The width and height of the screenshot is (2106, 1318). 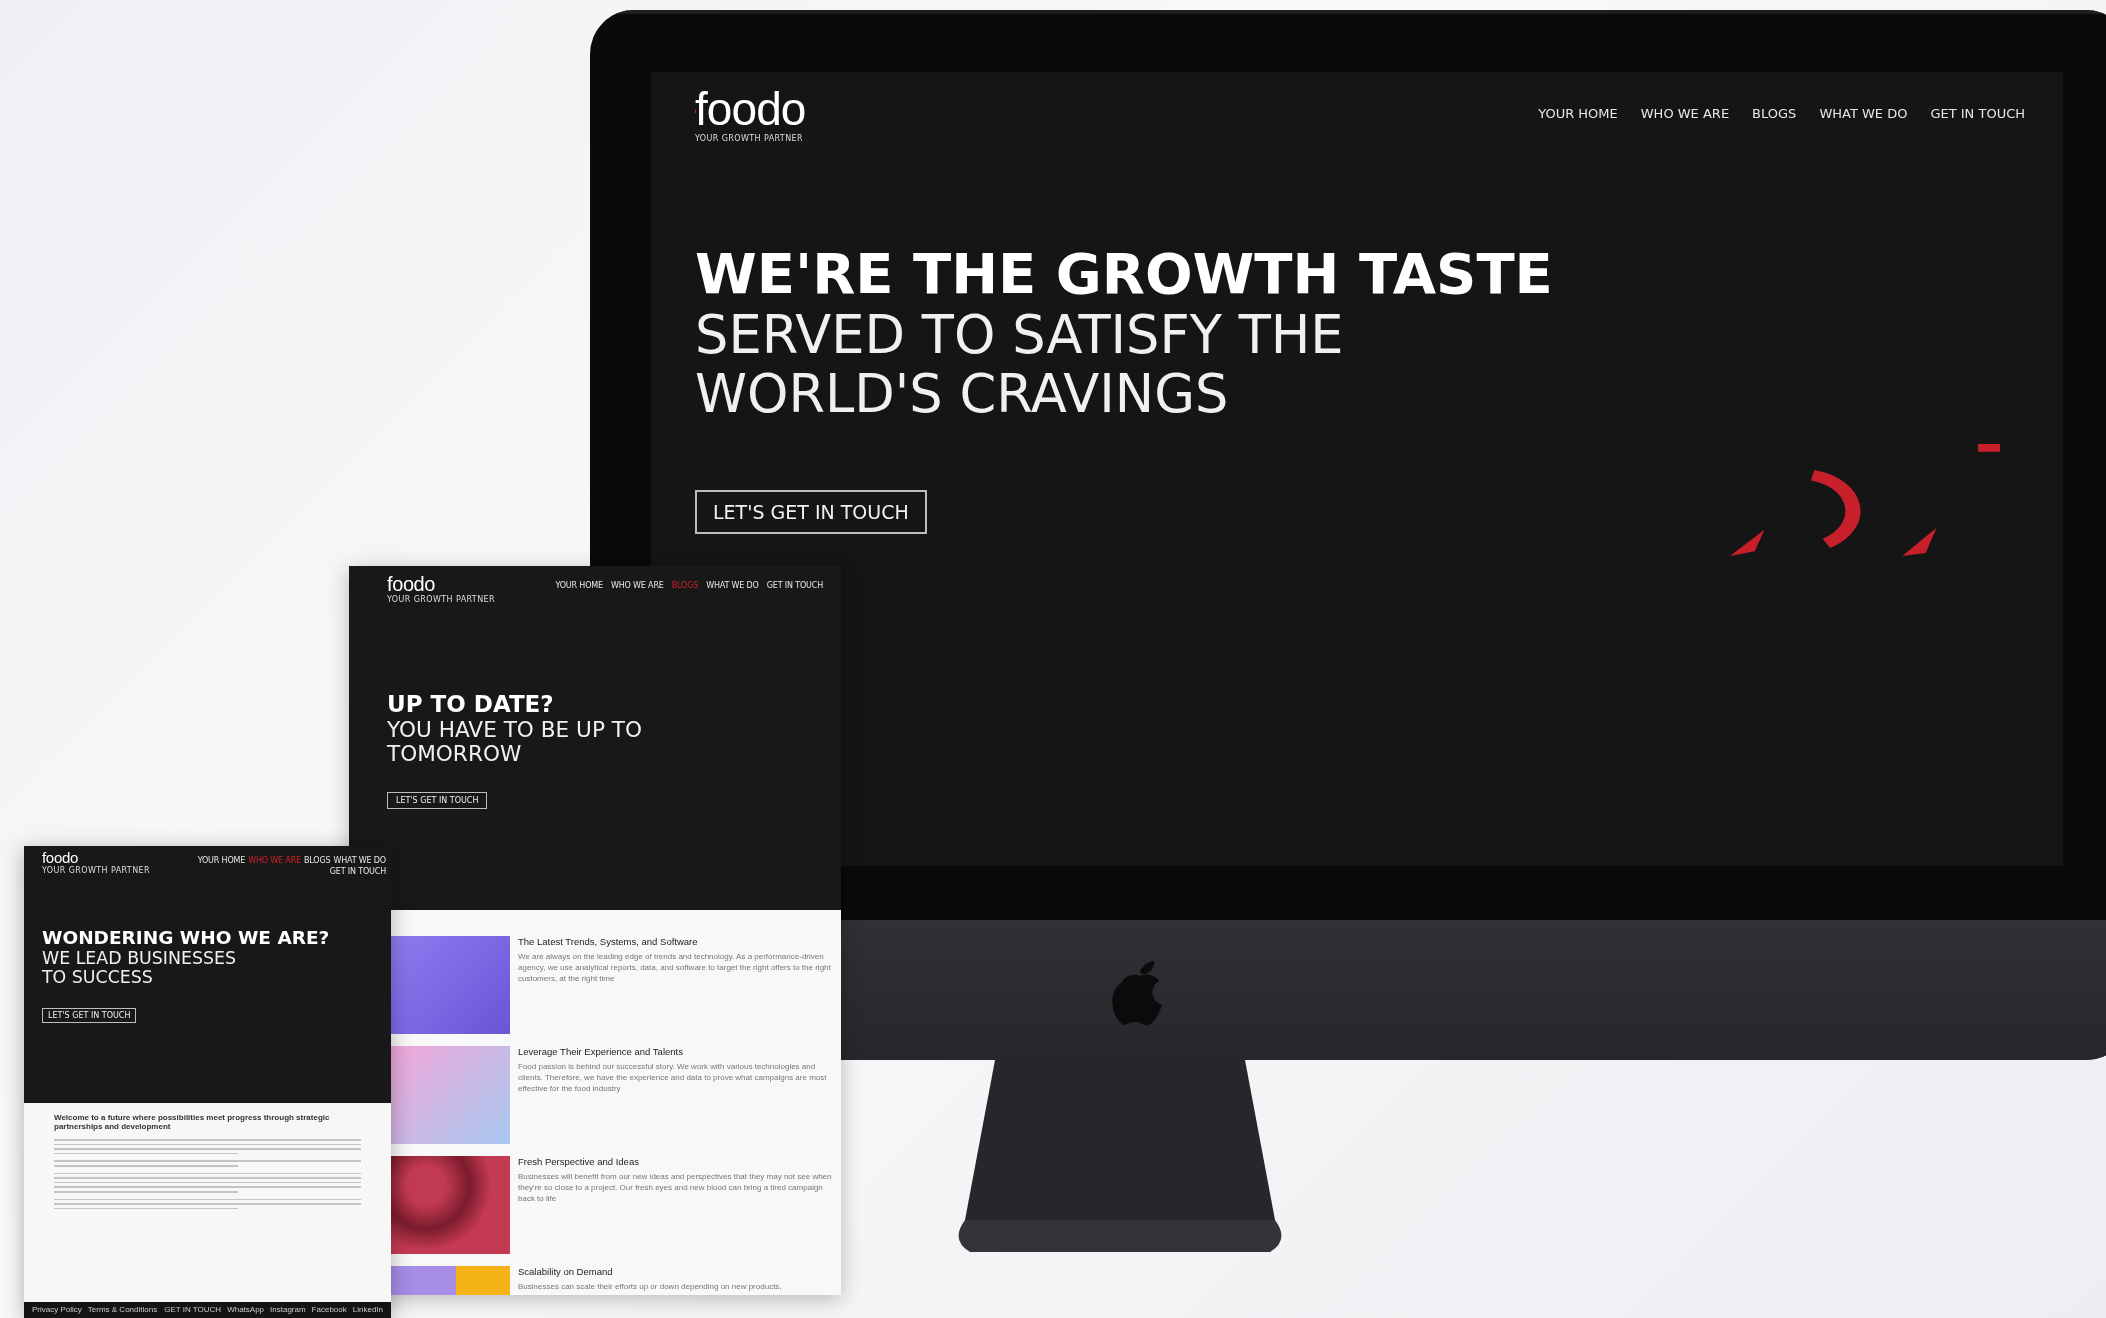 I want to click on hero-subheadline: SERVED TO SATISFY THE, so click(x=1020, y=335).